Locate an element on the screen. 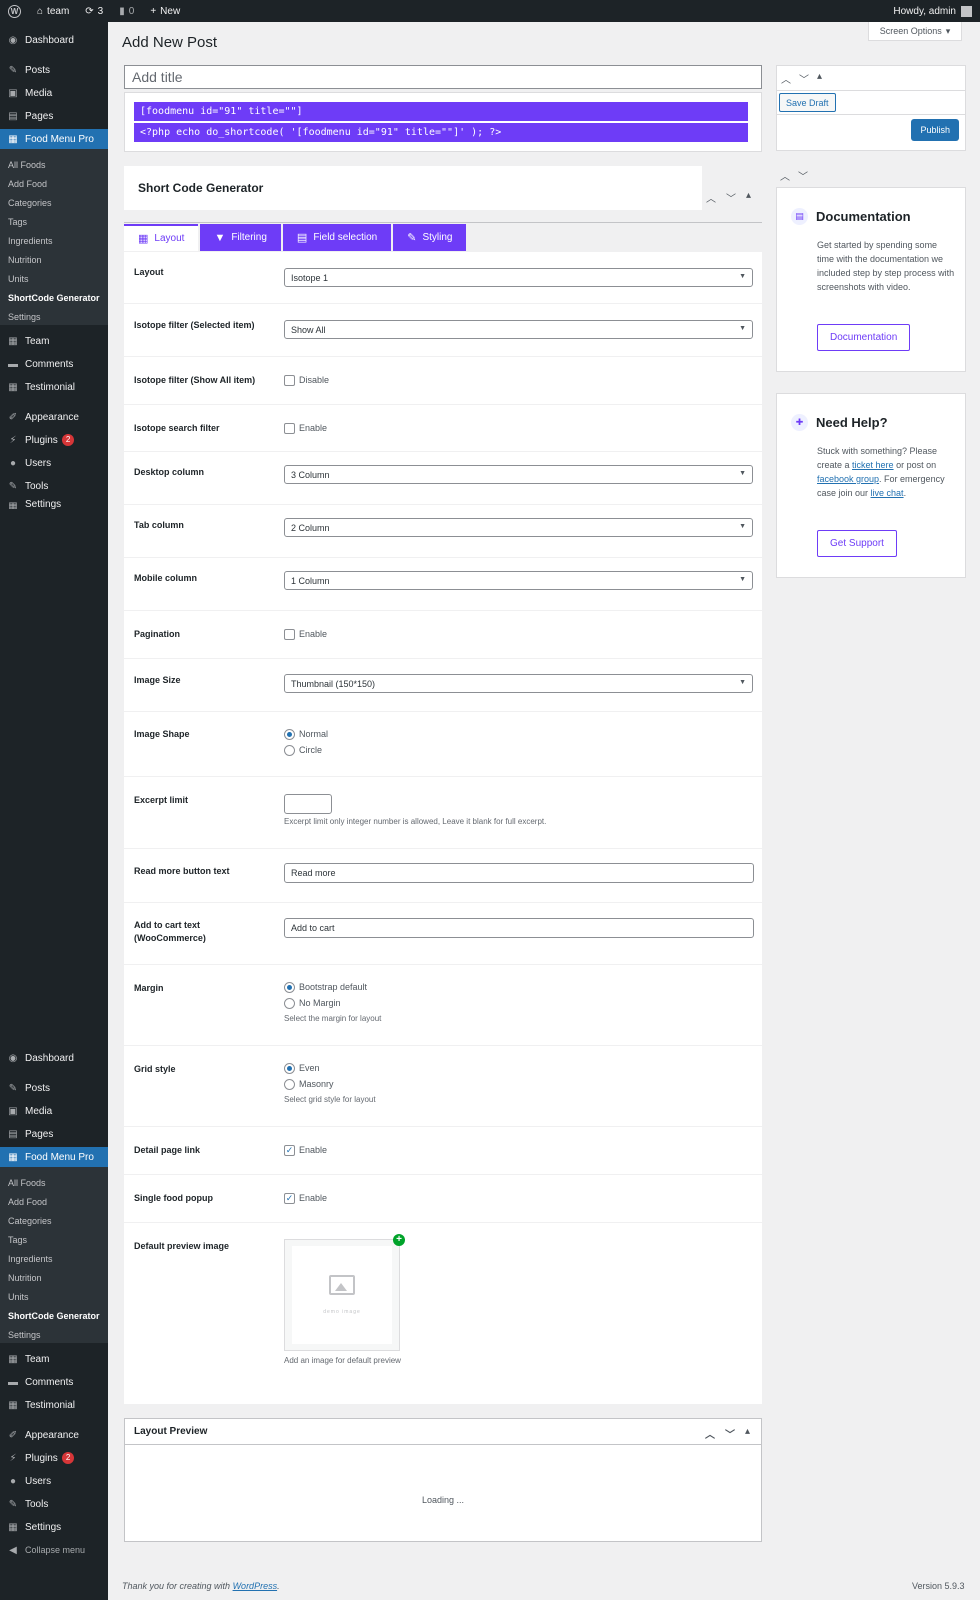 The width and height of the screenshot is (980, 1600). menu-media-2: ▣ Media is located at coordinates (54, 1111).